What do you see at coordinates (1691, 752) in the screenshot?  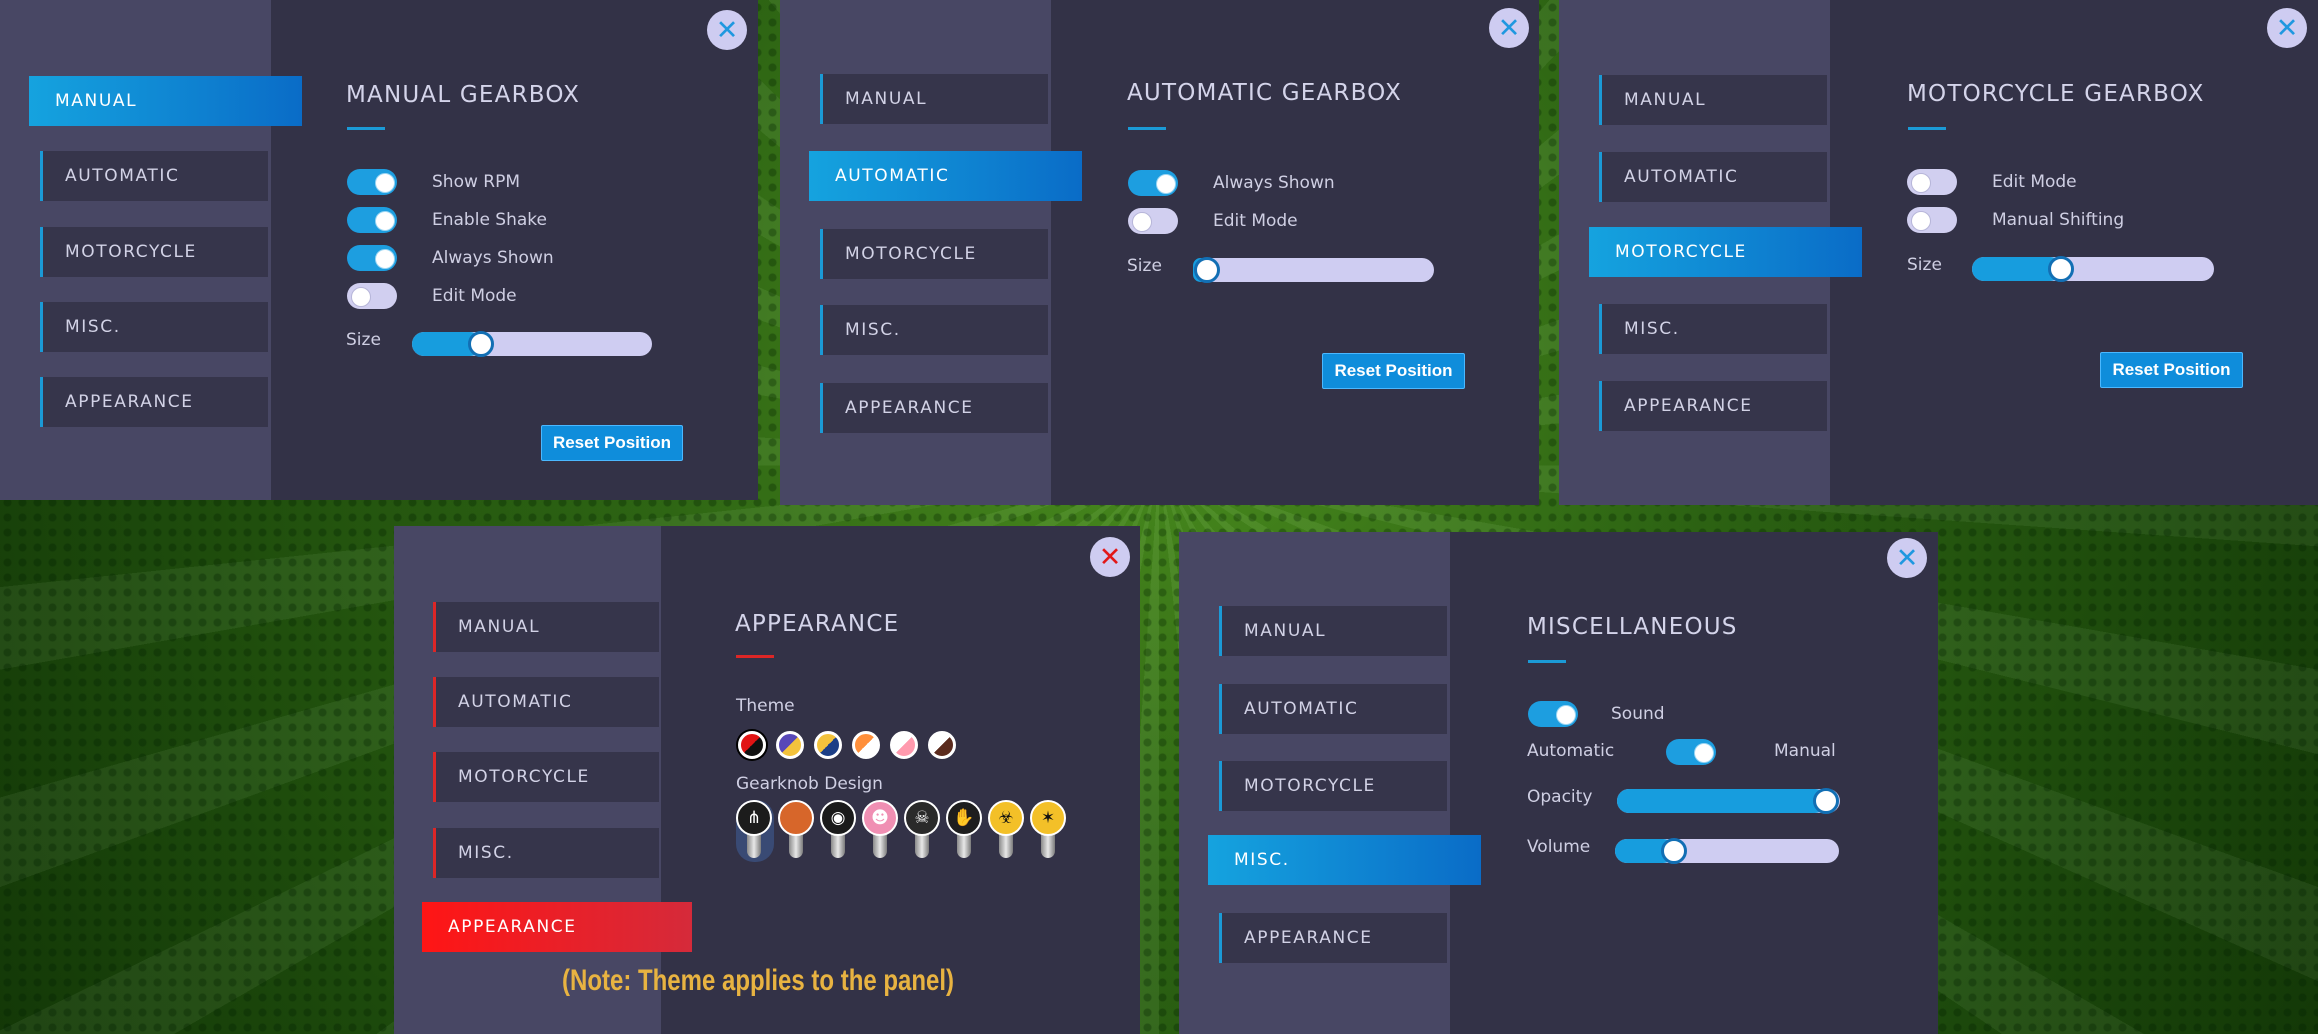 I see `transmission-toggle` at bounding box center [1691, 752].